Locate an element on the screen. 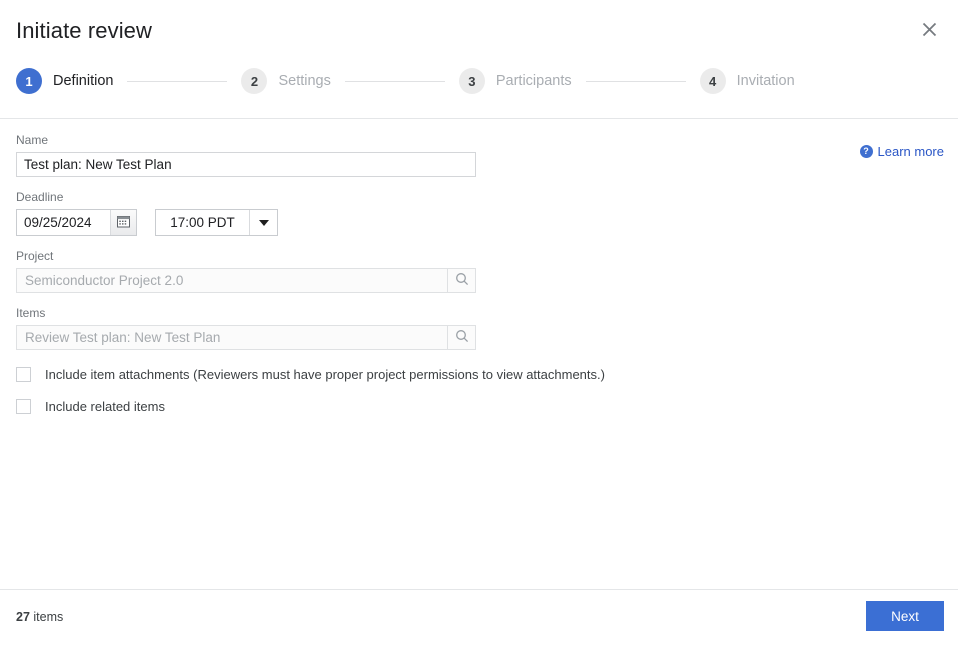 The width and height of the screenshot is (958, 645). deadline-time-value: 17:00 PDT is located at coordinates (202, 222).